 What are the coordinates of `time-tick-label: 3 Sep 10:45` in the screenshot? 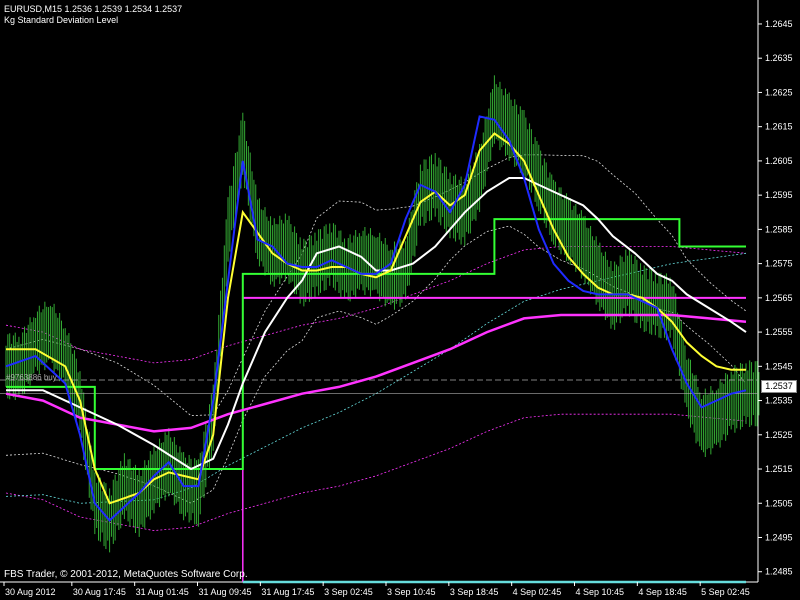 It's located at (411, 592).